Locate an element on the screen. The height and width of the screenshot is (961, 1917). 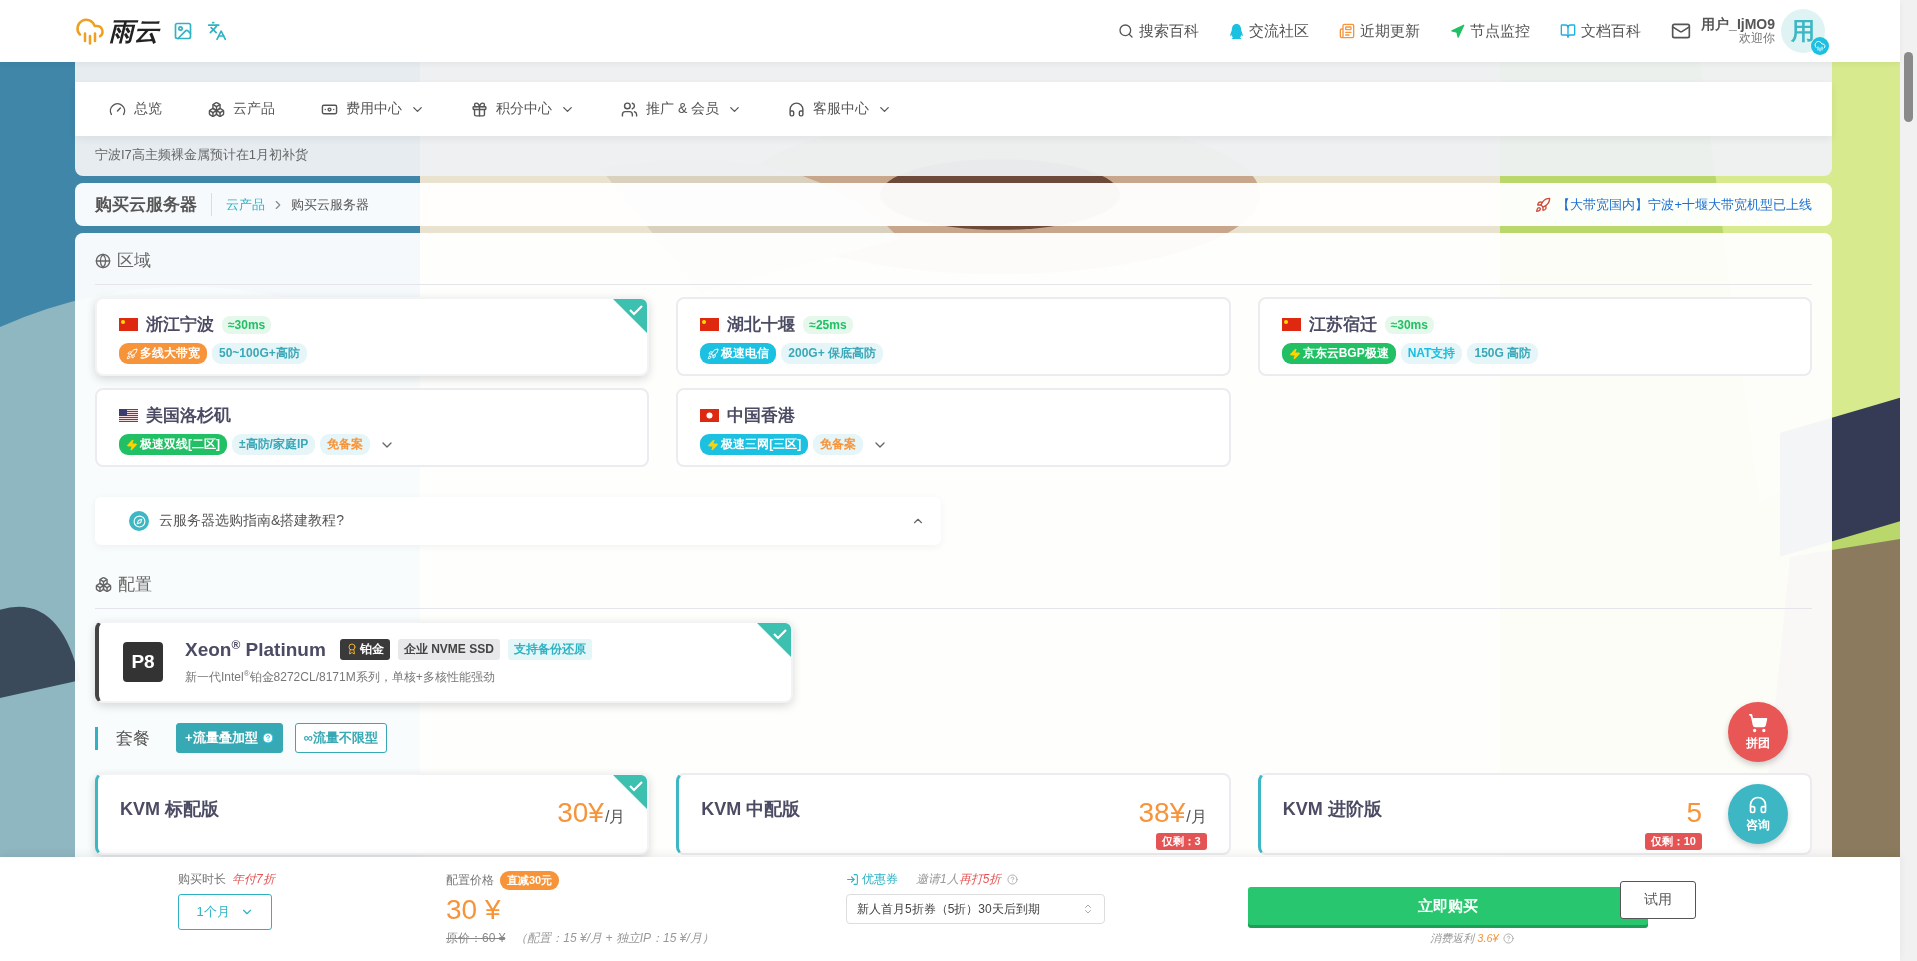
arrow-icon is located at coordinates (1458, 31).